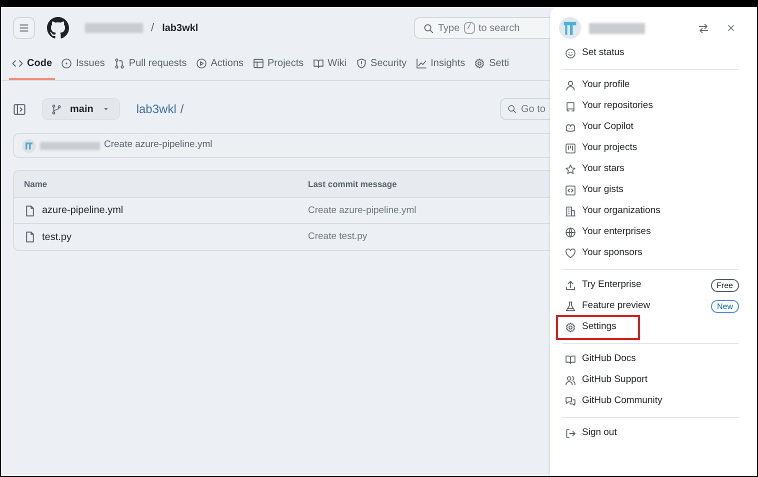 This screenshot has width=758, height=477. What do you see at coordinates (650, 433) in the screenshot?
I see `menu-item: Sign out` at bounding box center [650, 433].